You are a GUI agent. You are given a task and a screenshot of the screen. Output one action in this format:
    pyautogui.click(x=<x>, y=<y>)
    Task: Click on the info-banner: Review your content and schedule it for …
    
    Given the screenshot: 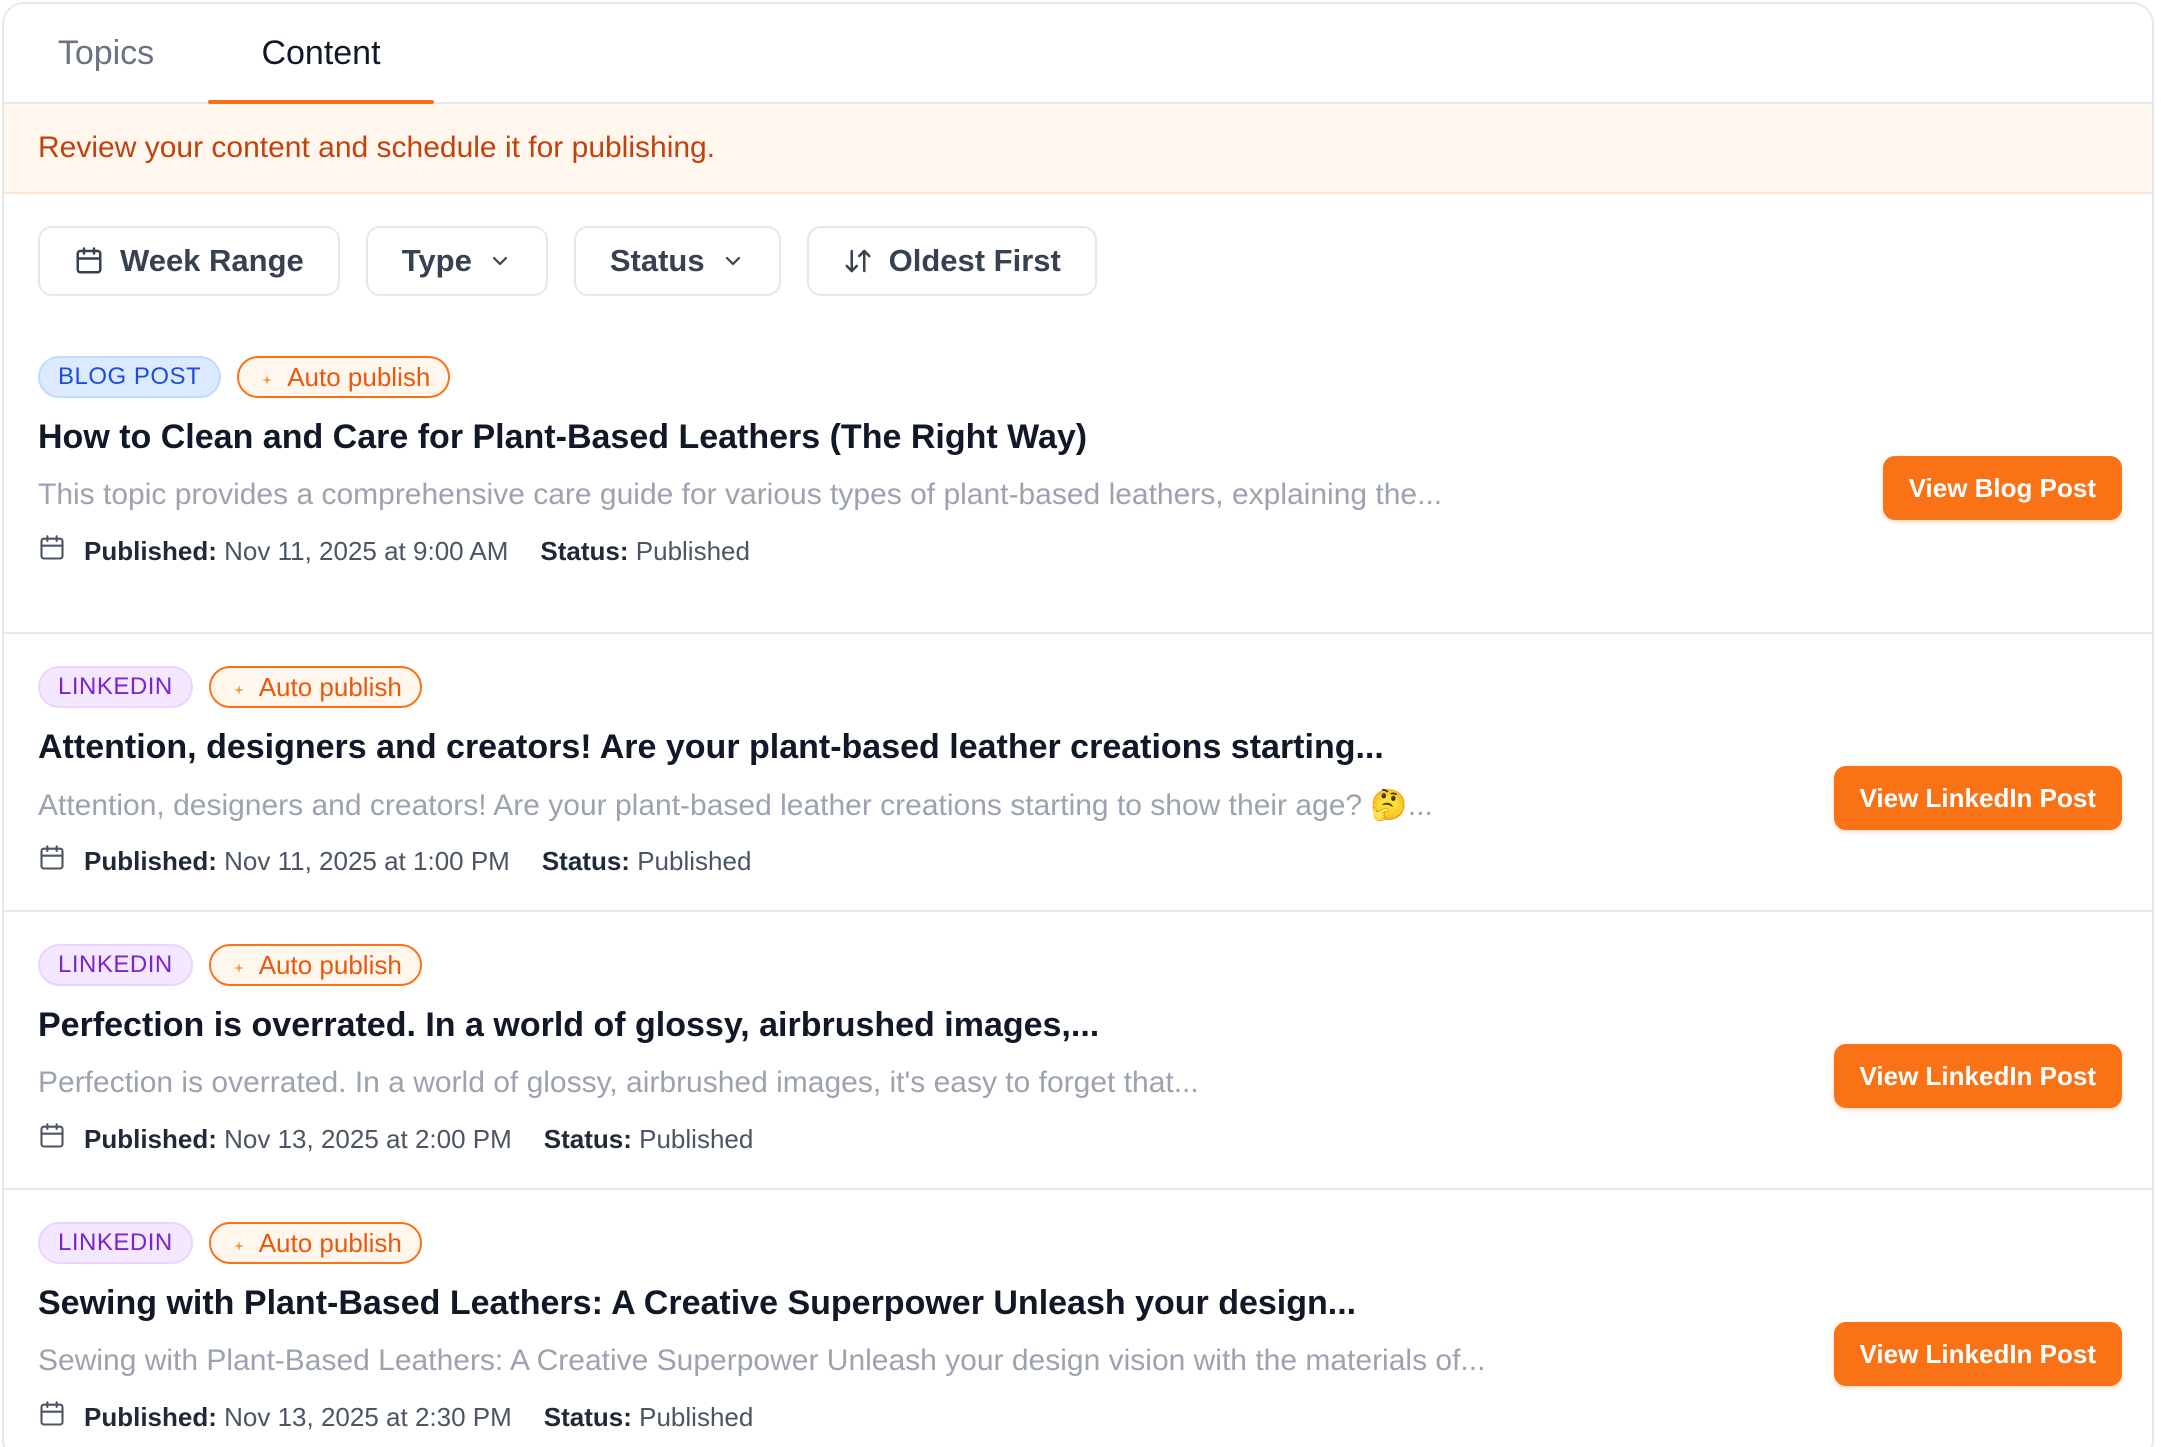 What is the action you would take?
    pyautogui.click(x=1078, y=149)
    